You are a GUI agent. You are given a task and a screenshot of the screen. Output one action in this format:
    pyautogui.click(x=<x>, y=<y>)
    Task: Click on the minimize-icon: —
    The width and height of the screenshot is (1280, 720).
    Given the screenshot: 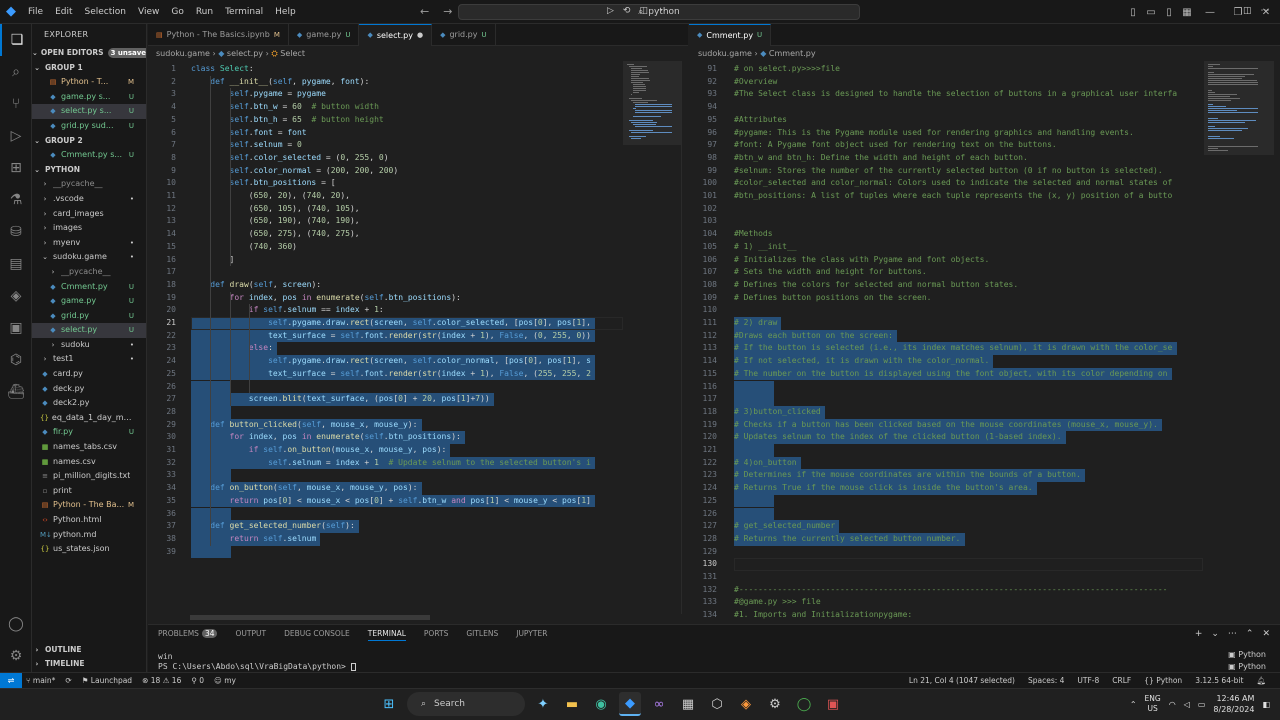 What is the action you would take?
    pyautogui.click(x=1210, y=12)
    